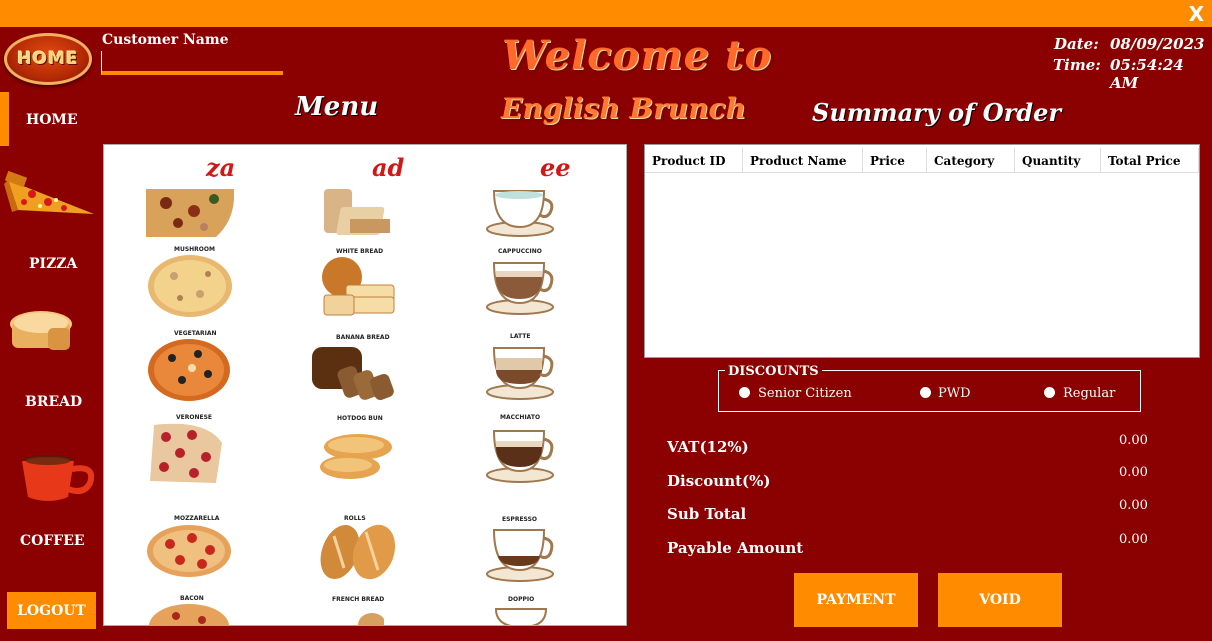 This screenshot has width=1212, height=641. What do you see at coordinates (856, 600) in the screenshot?
I see `payment-button: PAYMENT` at bounding box center [856, 600].